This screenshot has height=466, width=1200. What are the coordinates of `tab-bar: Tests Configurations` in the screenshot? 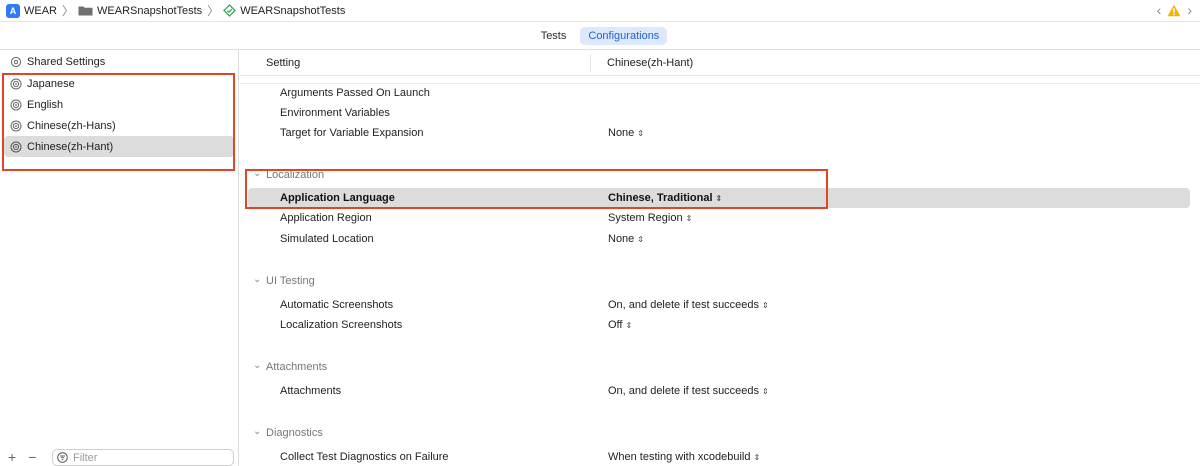 It's located at (600, 36).